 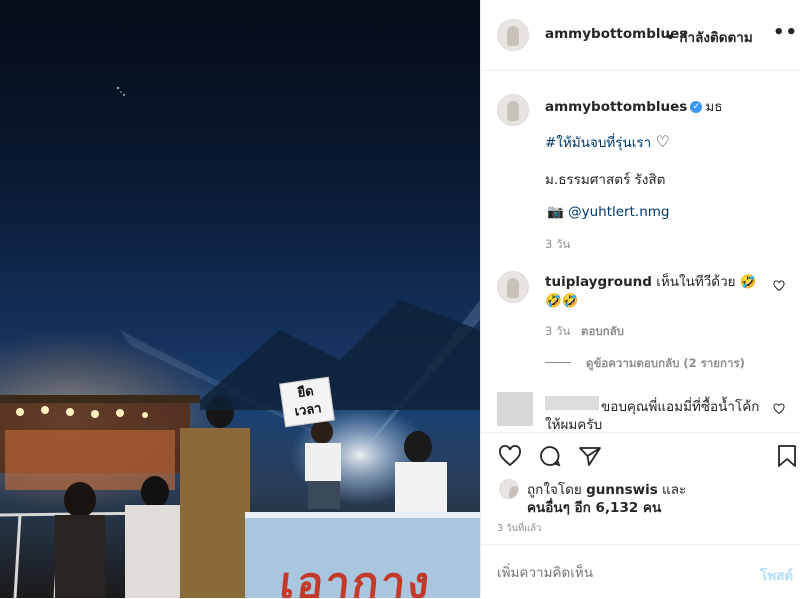 I want to click on comment-avatar, so click(x=513, y=287).